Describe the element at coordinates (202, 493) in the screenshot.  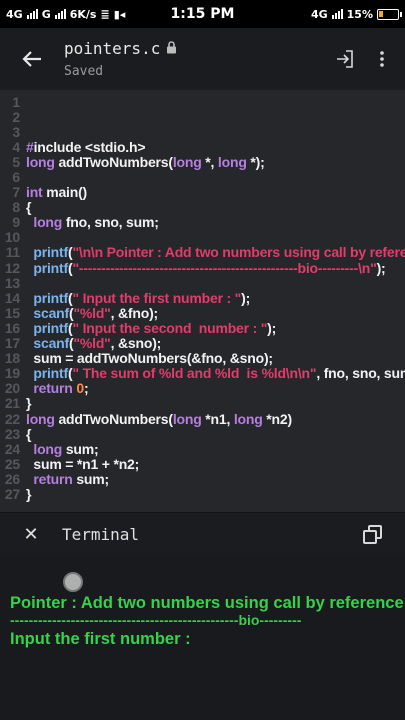
I see `code-line: 27}` at that location.